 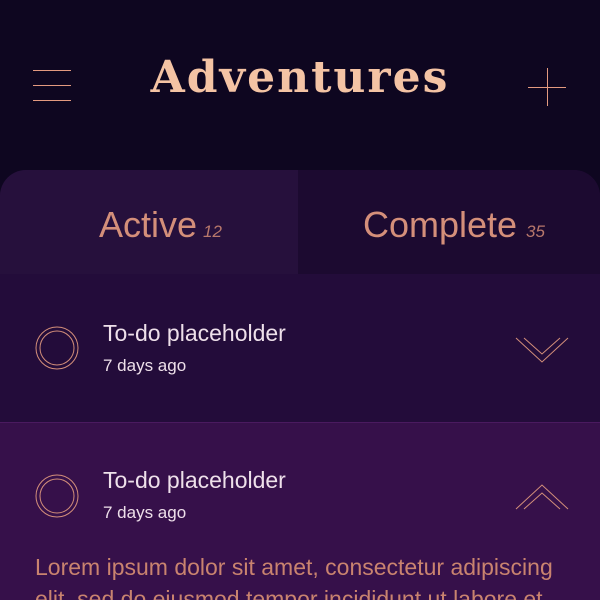 What do you see at coordinates (547, 87) in the screenshot?
I see `plus-icon` at bounding box center [547, 87].